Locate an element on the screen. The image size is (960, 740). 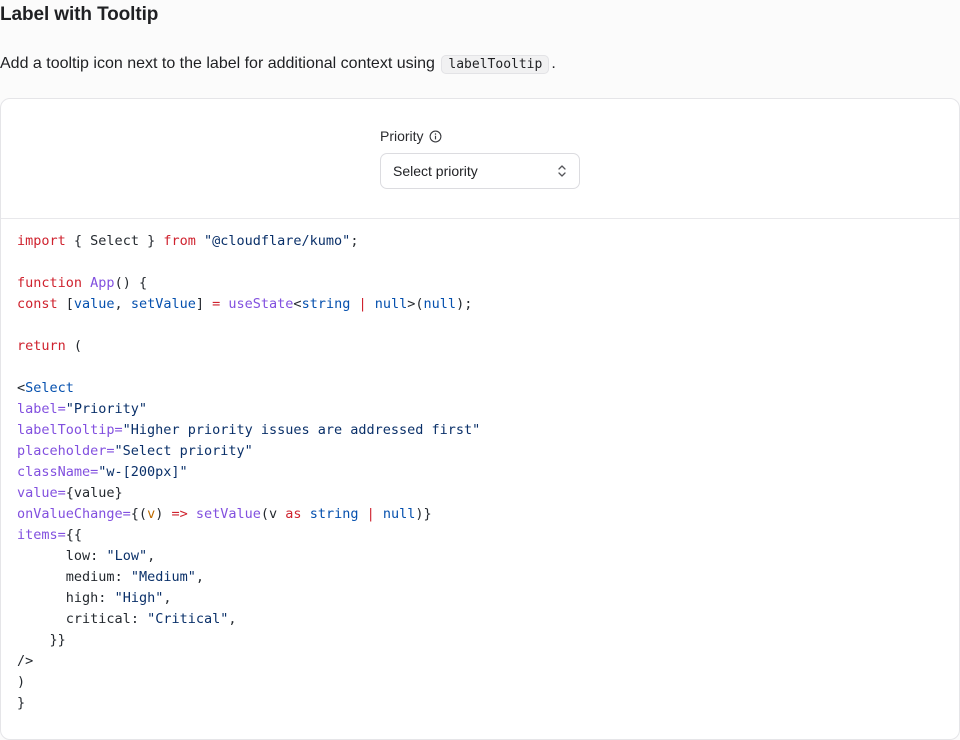
select-placeholder: Select priority is located at coordinates (435, 171).